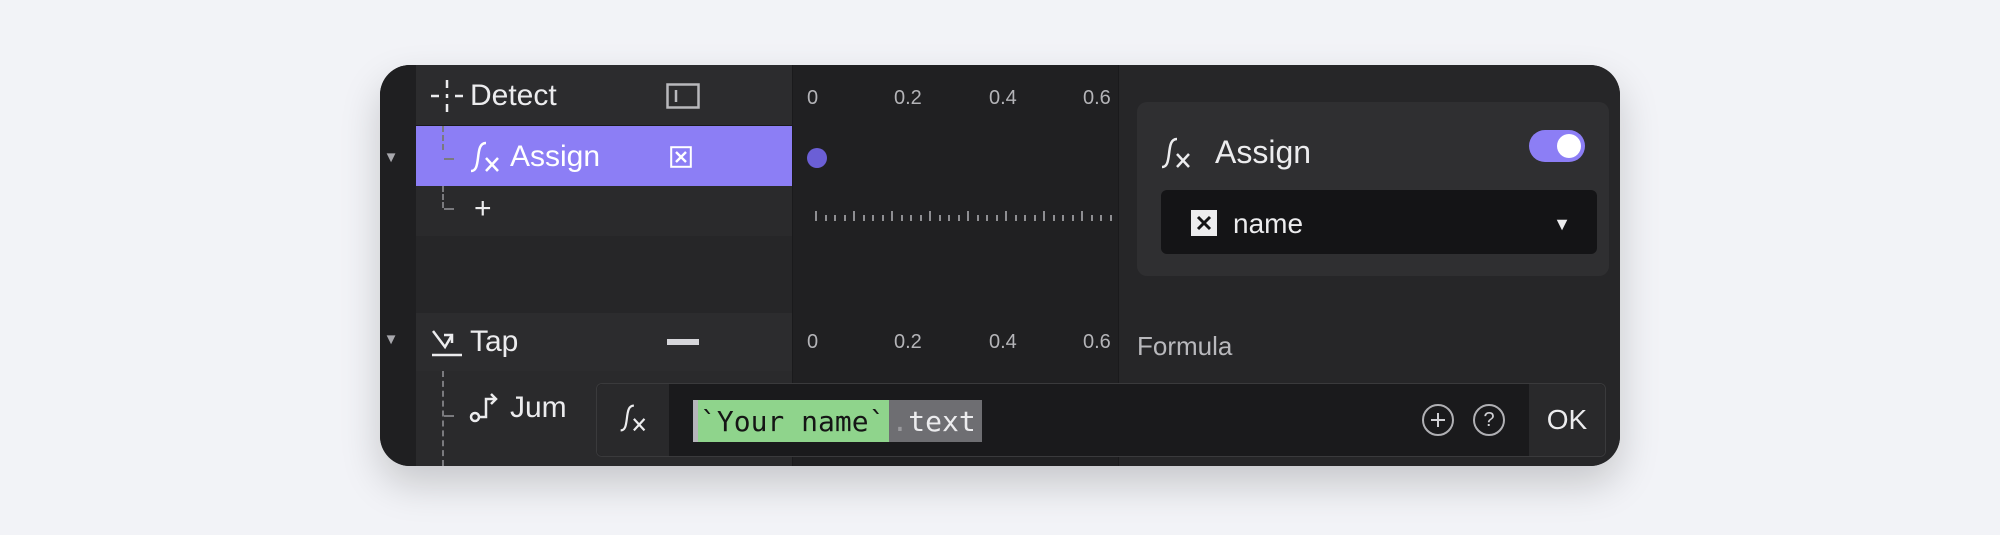  I want to click on add-action-button: +, so click(483, 209).